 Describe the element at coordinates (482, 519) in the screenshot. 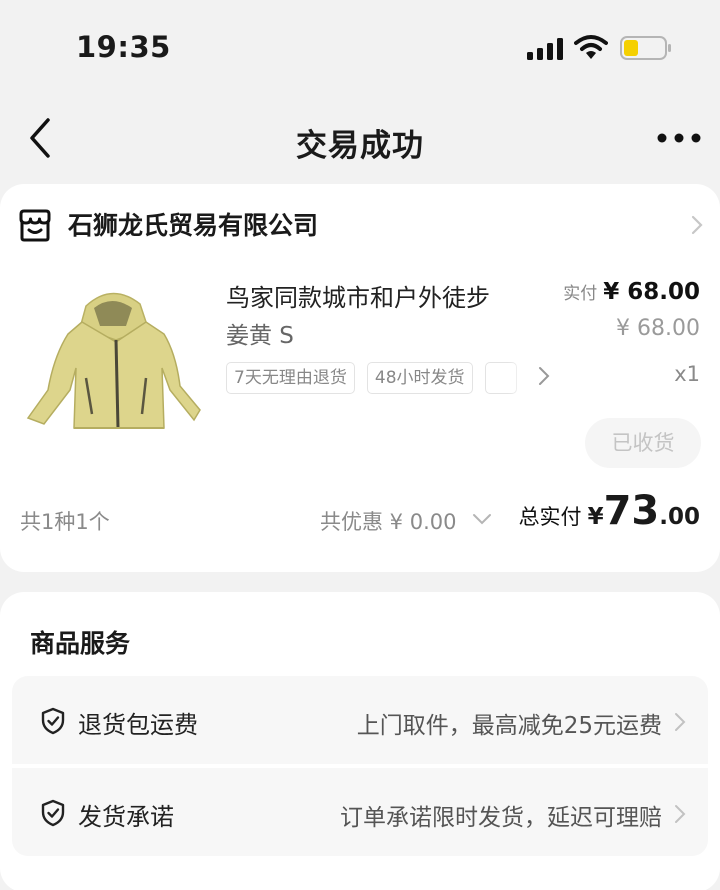

I see `chevron-down-icon` at that location.